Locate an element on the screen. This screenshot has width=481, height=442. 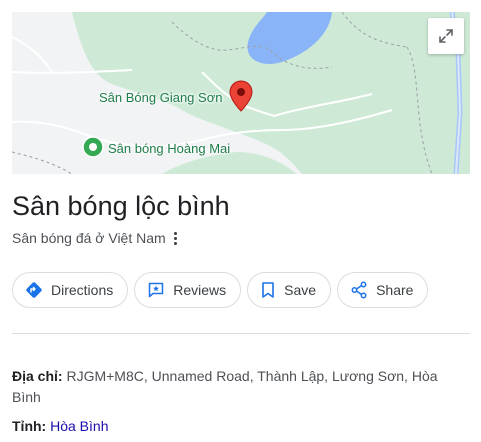
action-bar: Directions Reviews Save Share is located at coordinates (220, 290).